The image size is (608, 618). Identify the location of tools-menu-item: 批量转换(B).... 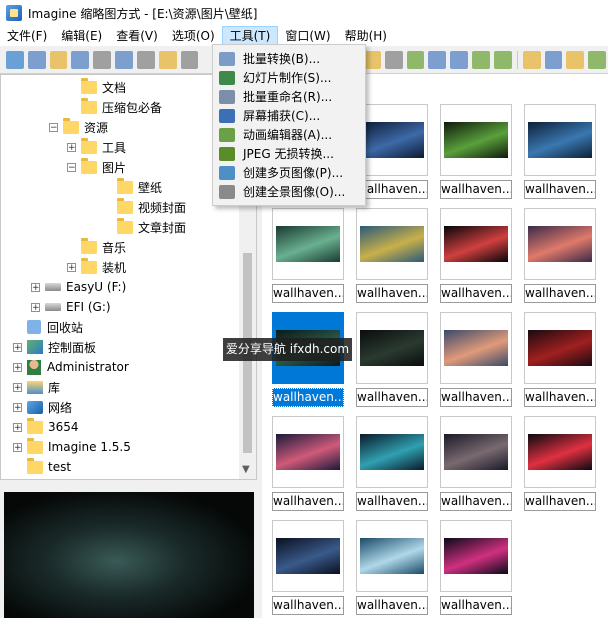
(288, 58).